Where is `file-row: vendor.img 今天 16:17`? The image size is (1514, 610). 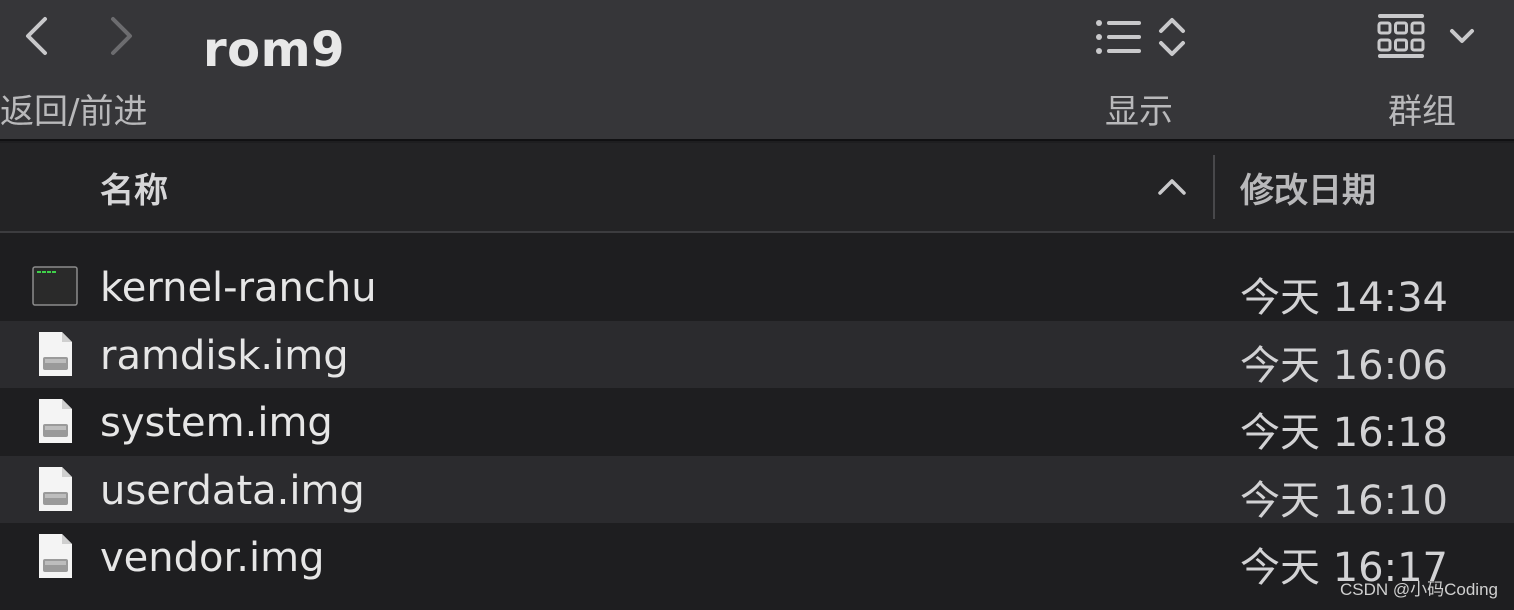
file-row: vendor.img 今天 16:17 is located at coordinates (757, 557).